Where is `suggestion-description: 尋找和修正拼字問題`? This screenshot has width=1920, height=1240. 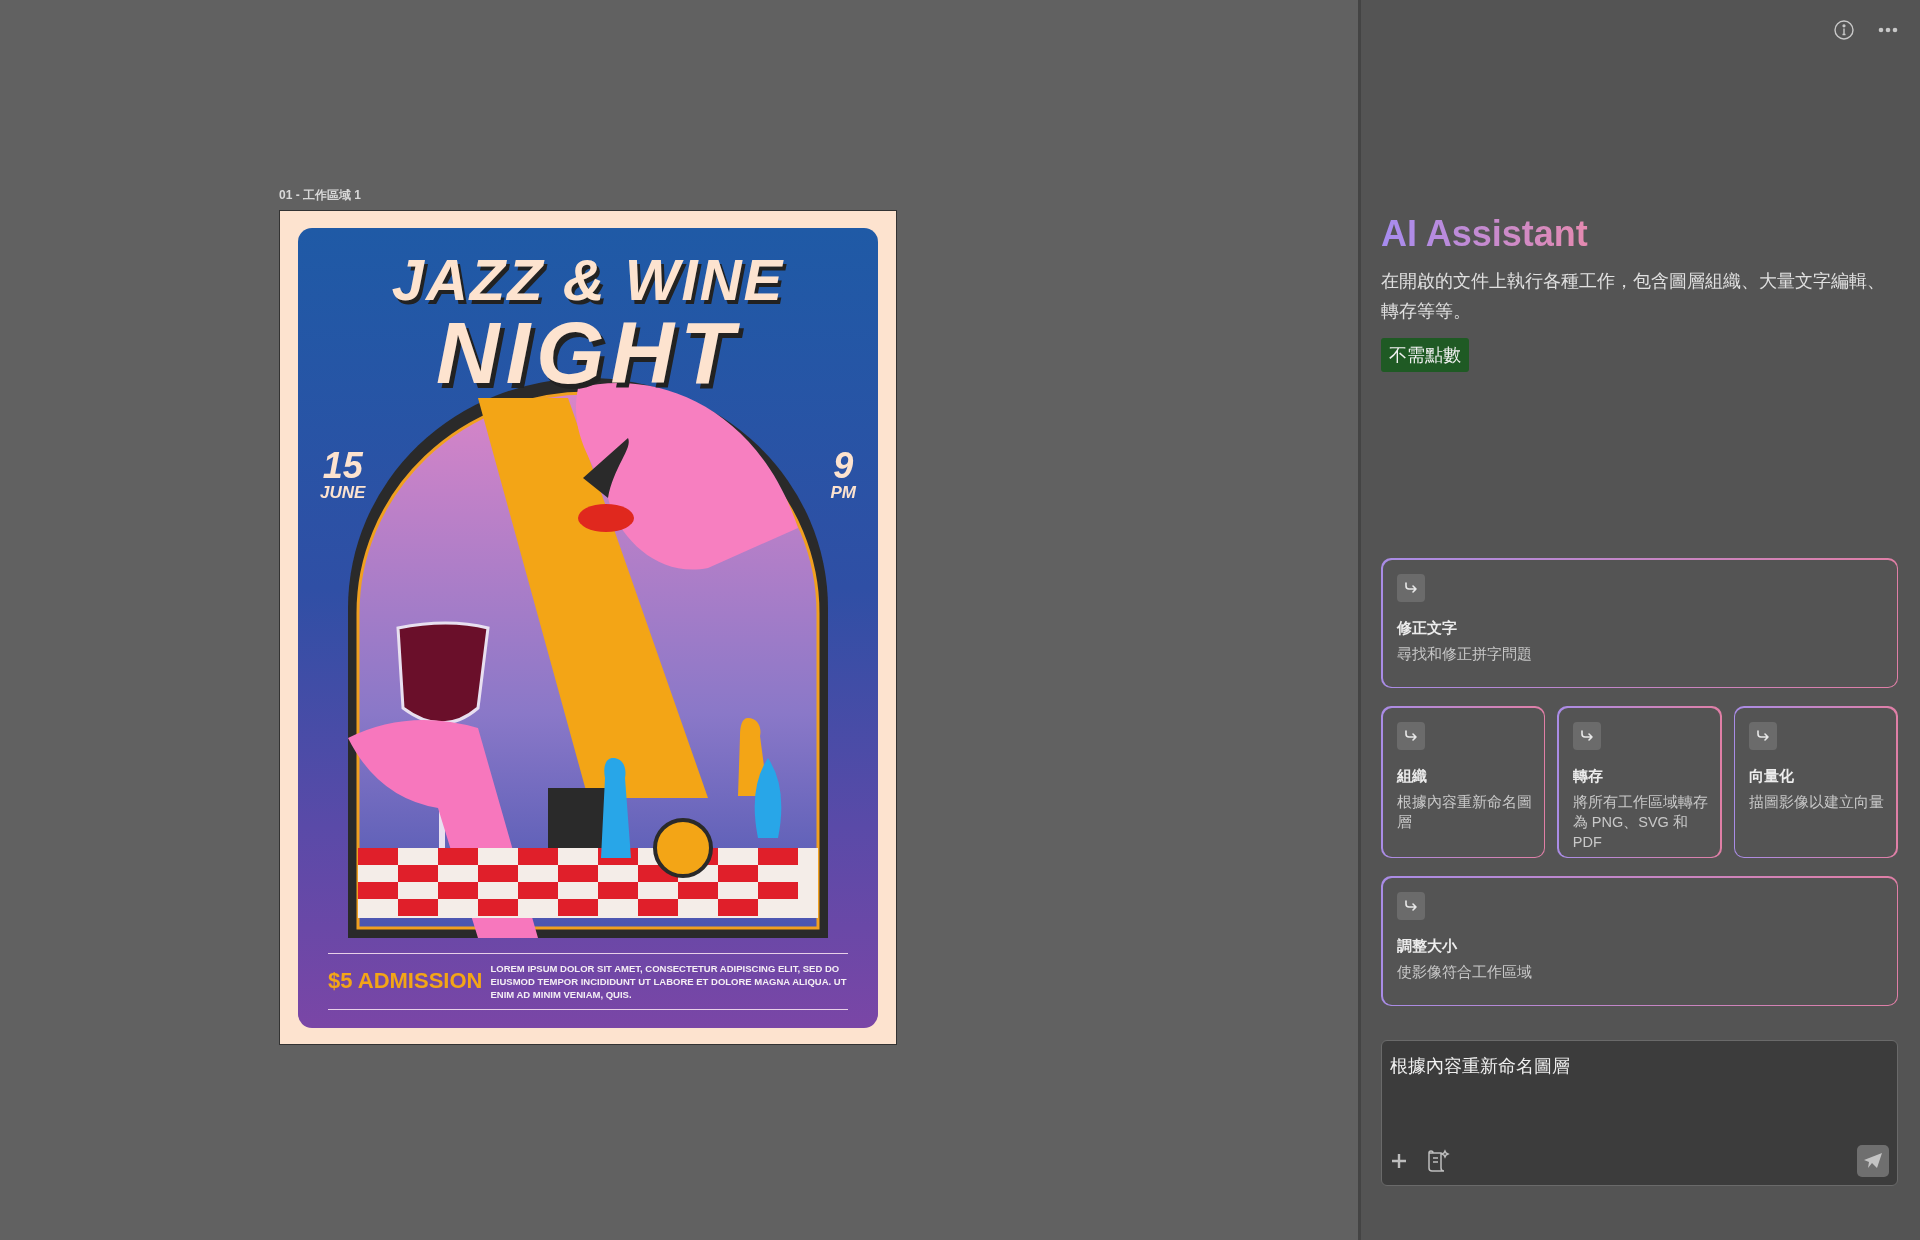 suggestion-description: 尋找和修正拼字問題 is located at coordinates (1464, 654).